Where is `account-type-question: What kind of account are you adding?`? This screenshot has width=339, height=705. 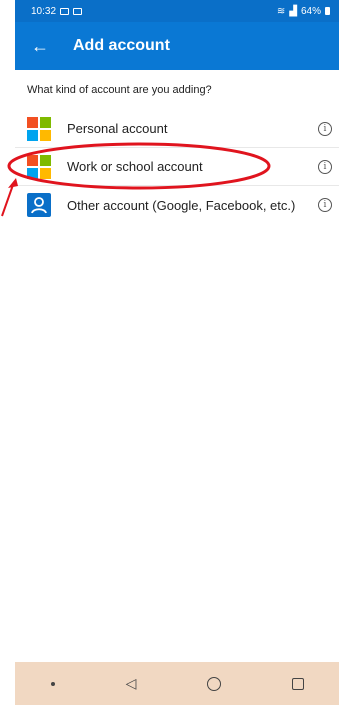 account-type-question: What kind of account are you adding? is located at coordinates (119, 90).